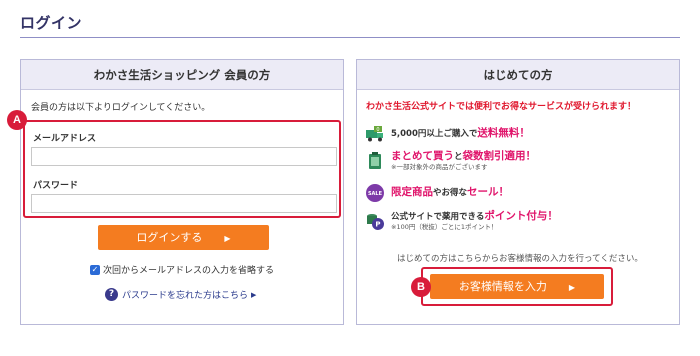  What do you see at coordinates (474, 221) in the screenshot?
I see `benefit-text: 公式サイトで薬用できるポイント付与！ ※100円（税抜）ごとに1ポイント！` at bounding box center [474, 221].